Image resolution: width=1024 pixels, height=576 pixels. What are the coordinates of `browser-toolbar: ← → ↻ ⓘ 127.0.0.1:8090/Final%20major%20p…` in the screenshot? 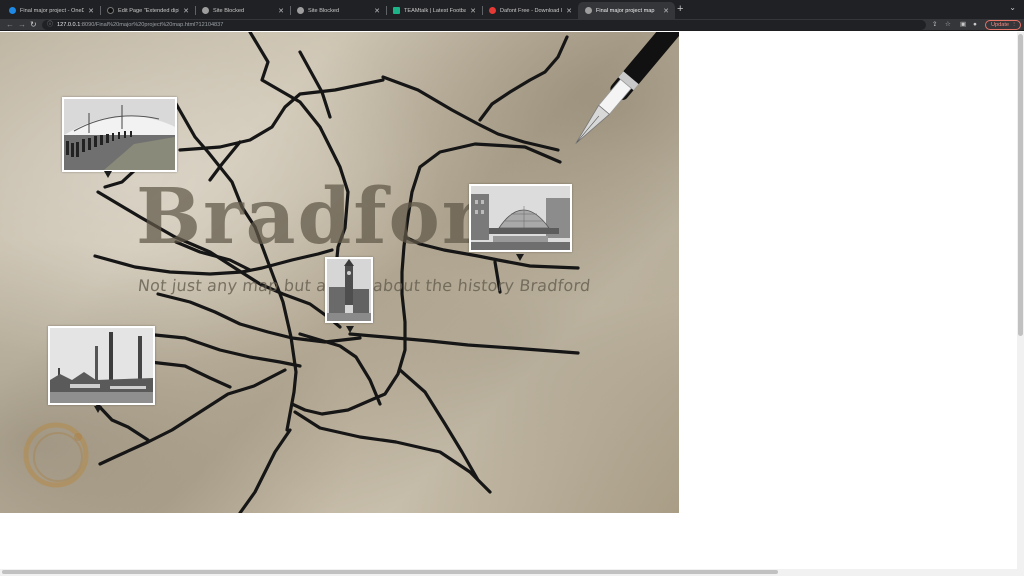 It's located at (512, 25).